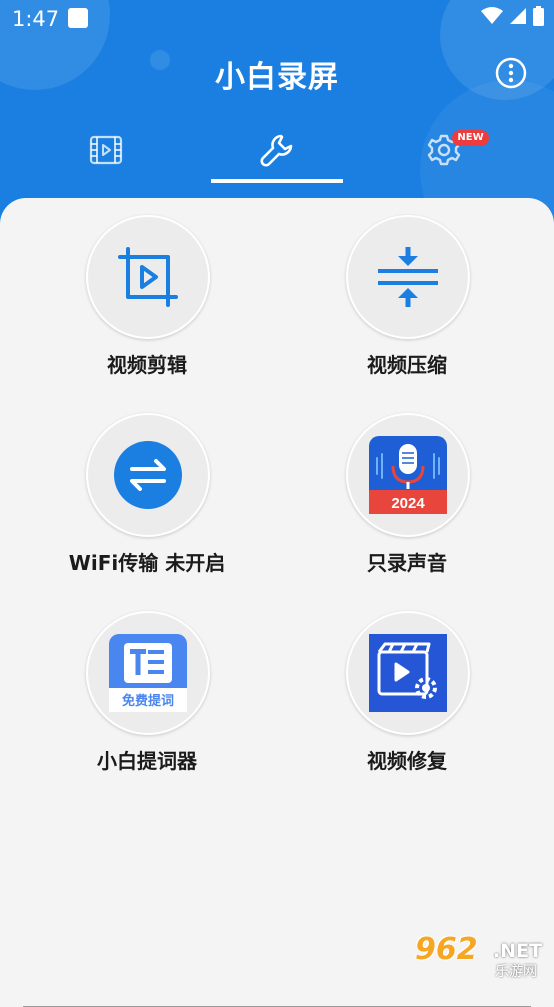  I want to click on tool-icon-circle: 2024, so click(408, 475).